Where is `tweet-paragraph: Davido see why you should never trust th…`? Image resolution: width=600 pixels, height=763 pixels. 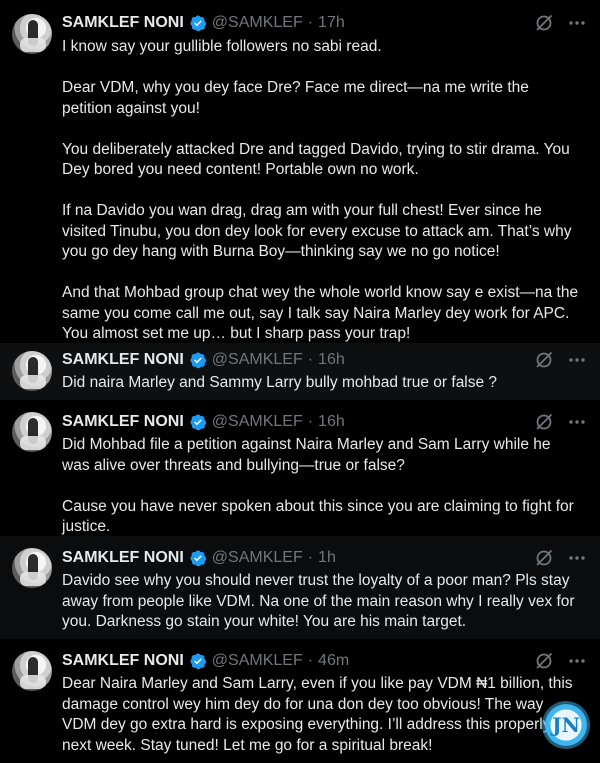
tweet-paragraph: Davido see why you should never trust th… is located at coordinates (318, 601).